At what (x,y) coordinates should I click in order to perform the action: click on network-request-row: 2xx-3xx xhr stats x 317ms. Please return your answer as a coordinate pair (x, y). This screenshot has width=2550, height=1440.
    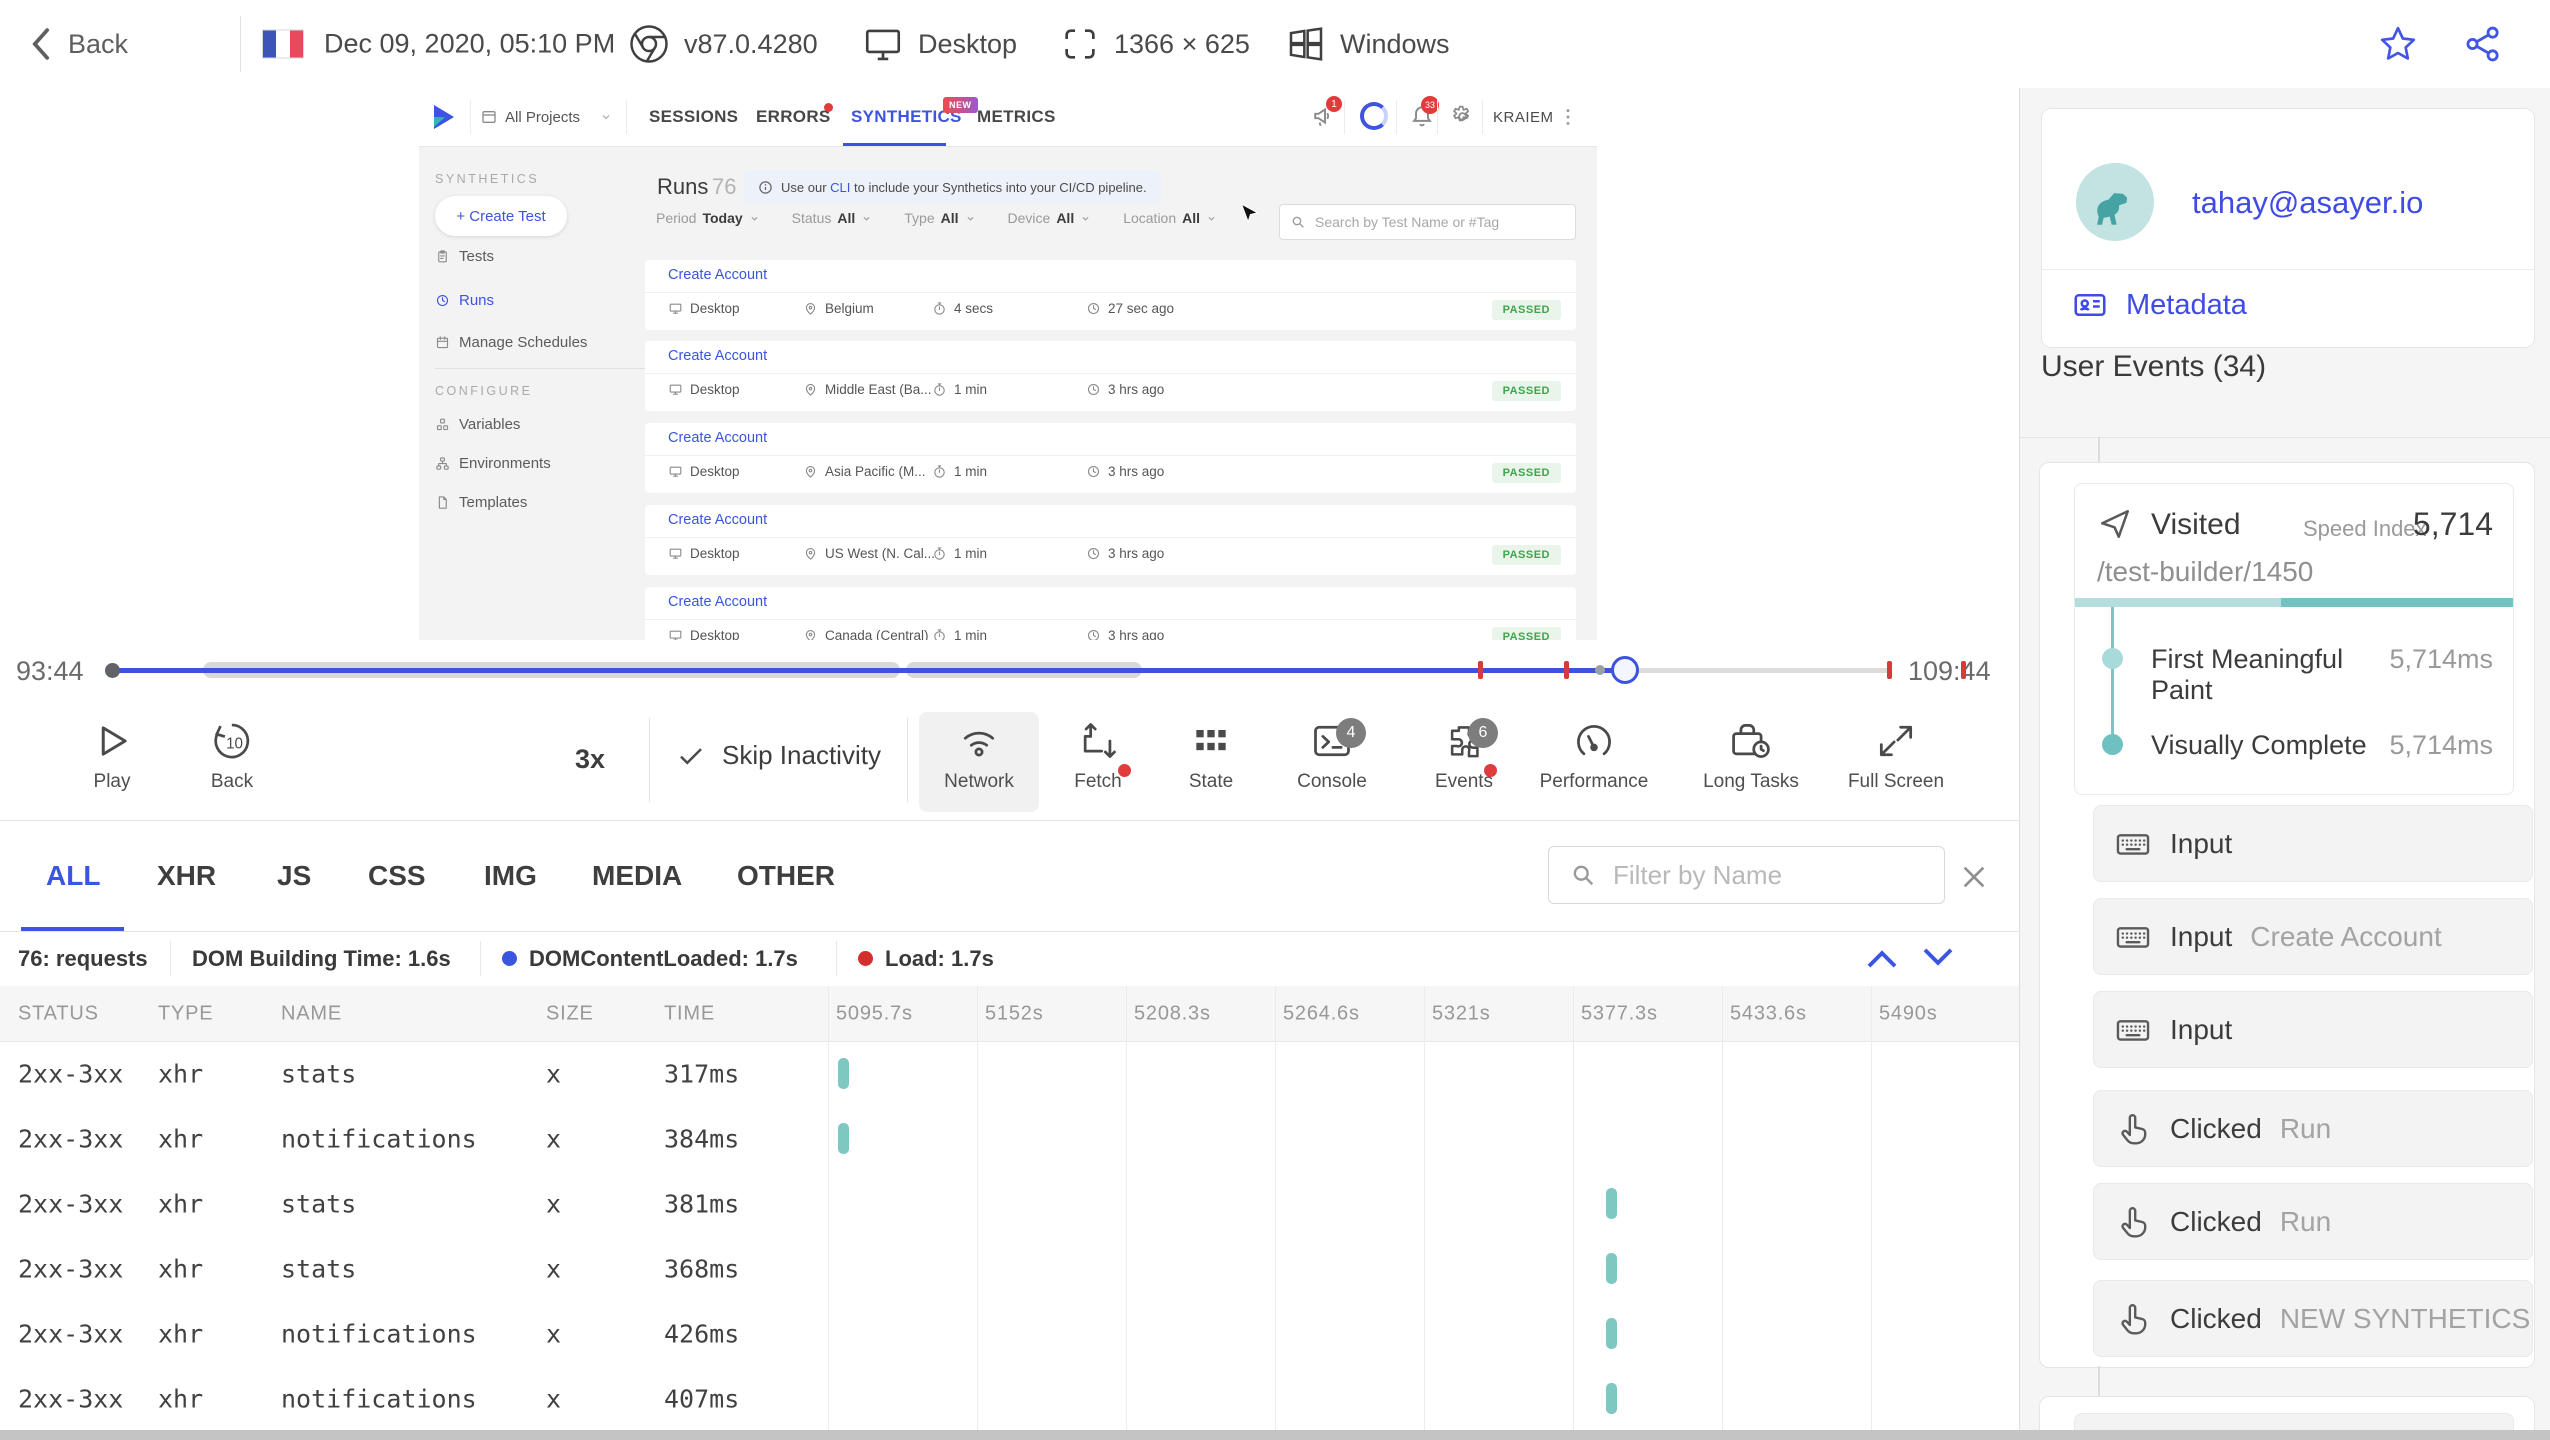
    Looking at the image, I should click on (1009, 1073).